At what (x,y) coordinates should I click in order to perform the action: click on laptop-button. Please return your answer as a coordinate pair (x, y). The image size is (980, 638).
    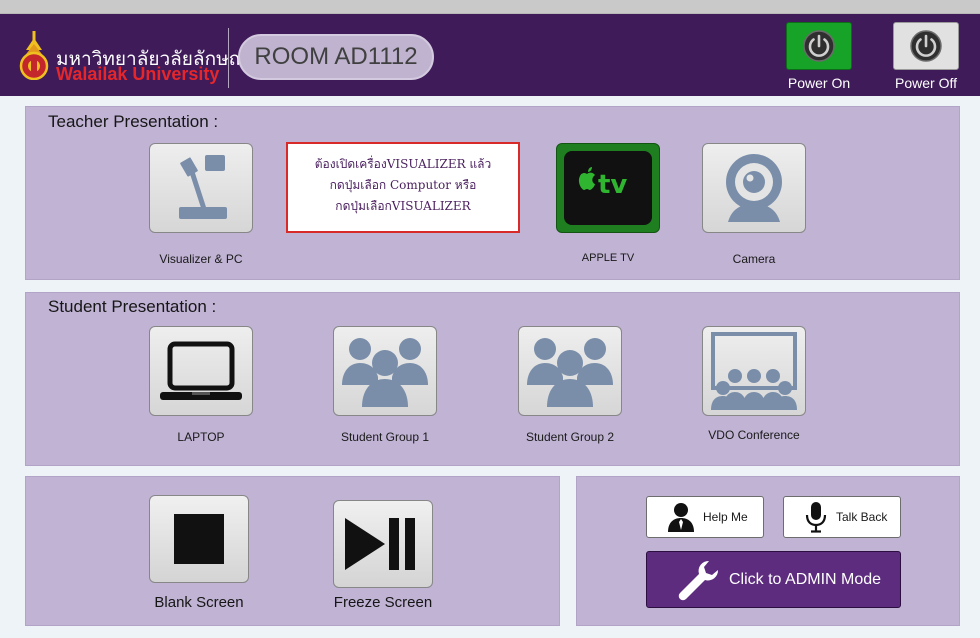
    Looking at the image, I should click on (201, 371).